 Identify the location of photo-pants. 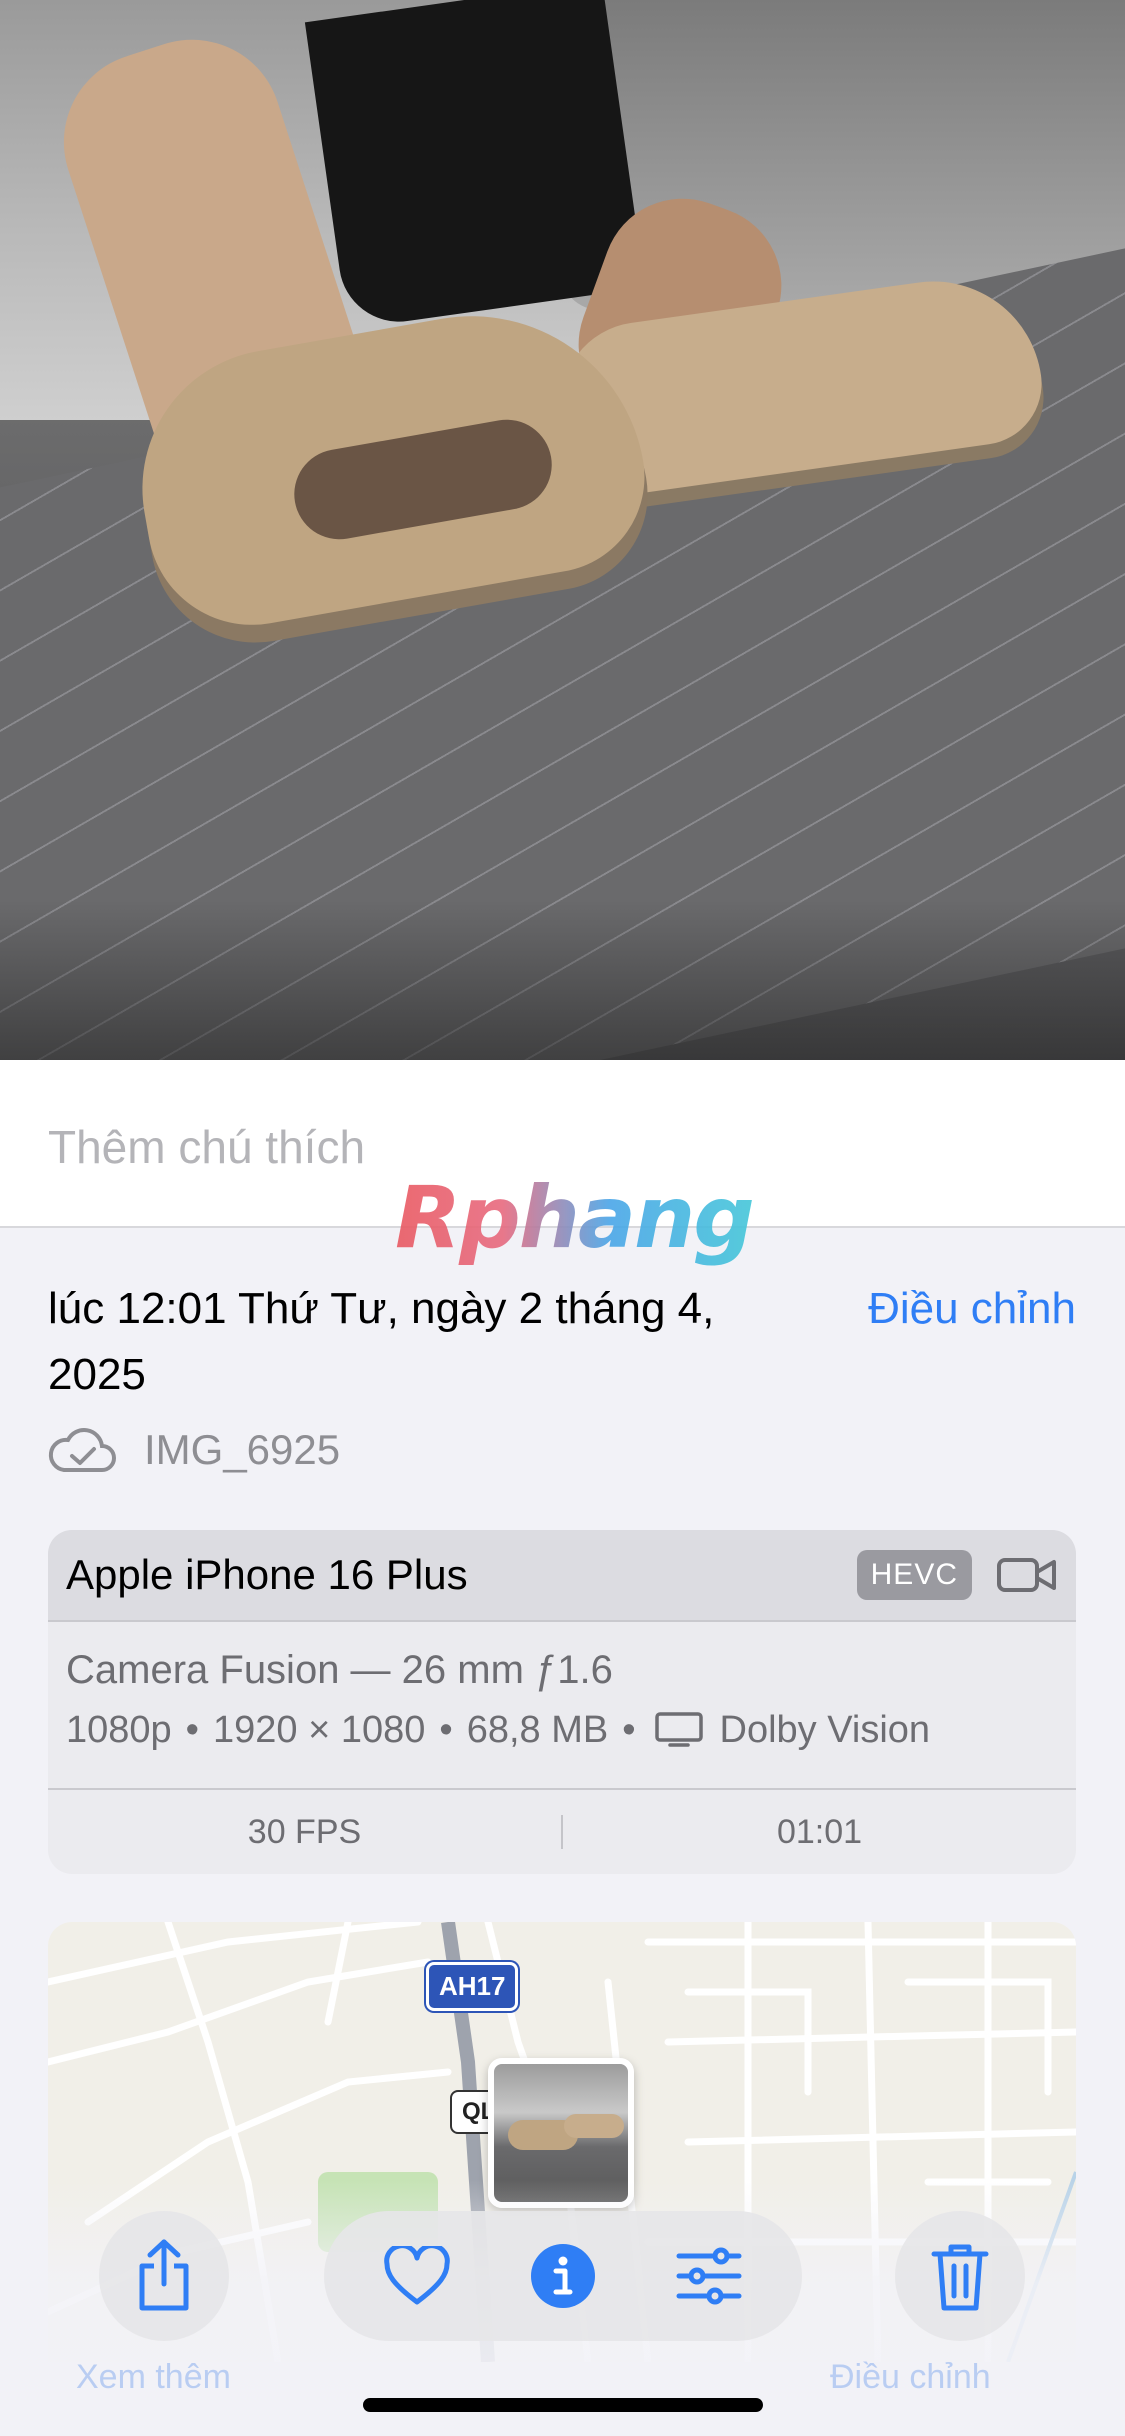
(475, 165).